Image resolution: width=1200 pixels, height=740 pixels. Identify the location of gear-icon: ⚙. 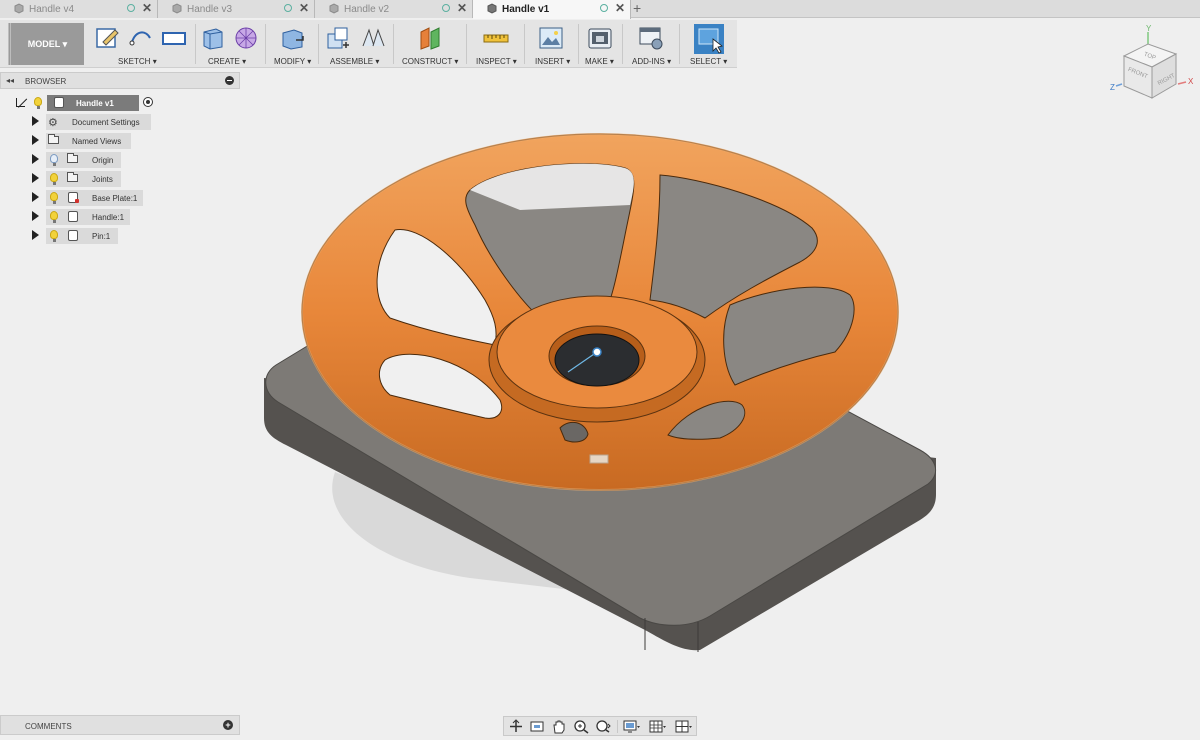
(53, 123).